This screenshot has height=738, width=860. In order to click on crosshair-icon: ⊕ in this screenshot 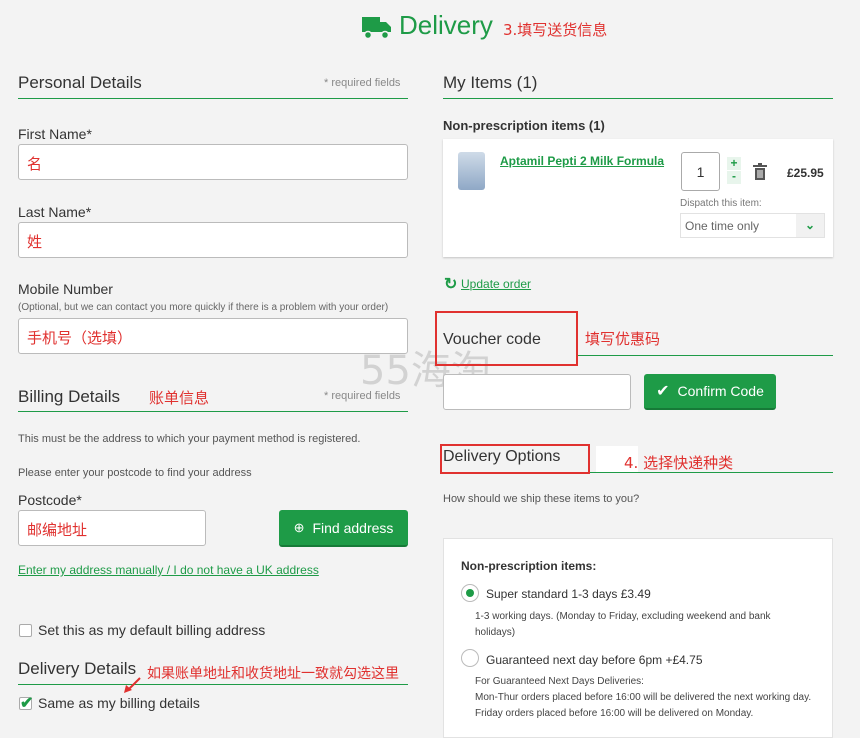, I will do `click(299, 527)`.